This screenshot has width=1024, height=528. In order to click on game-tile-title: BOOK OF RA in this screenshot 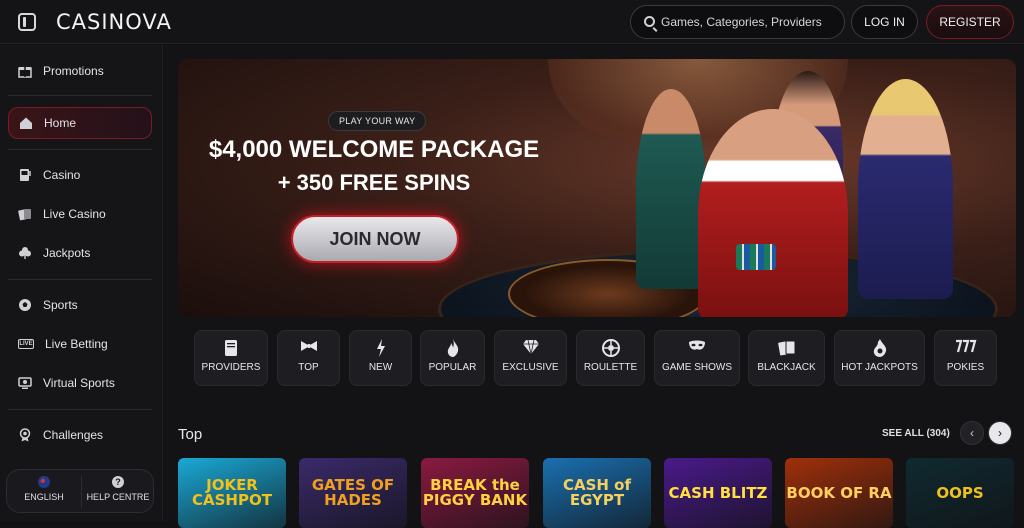, I will do `click(839, 492)`.